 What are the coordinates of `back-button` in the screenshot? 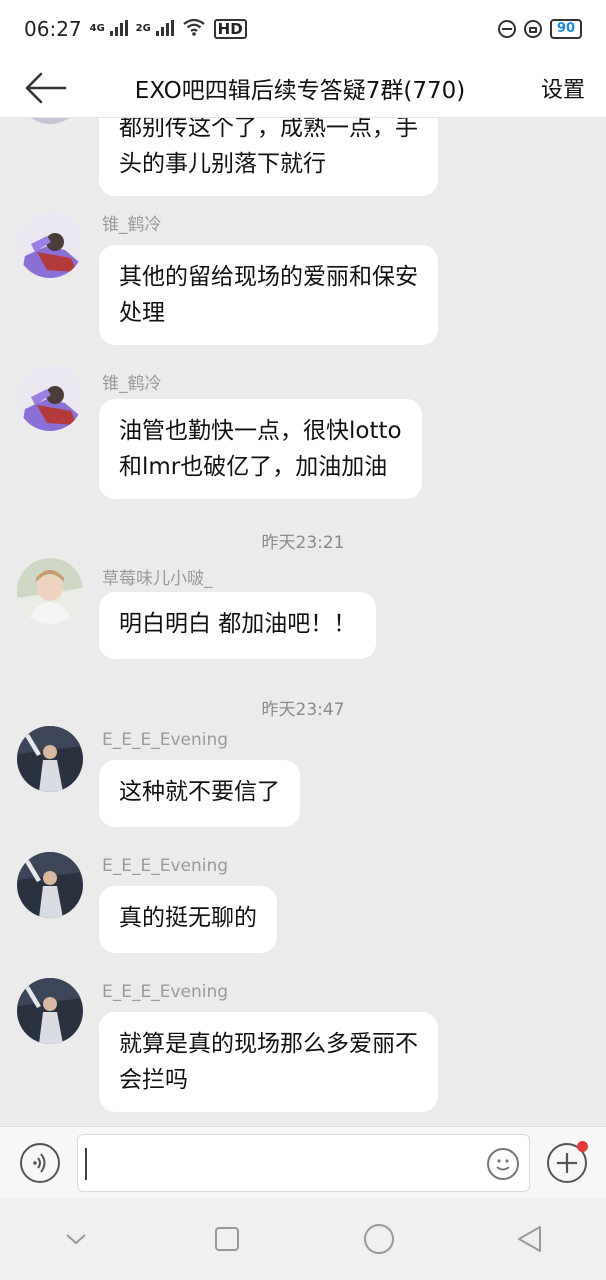 It's located at (45, 88).